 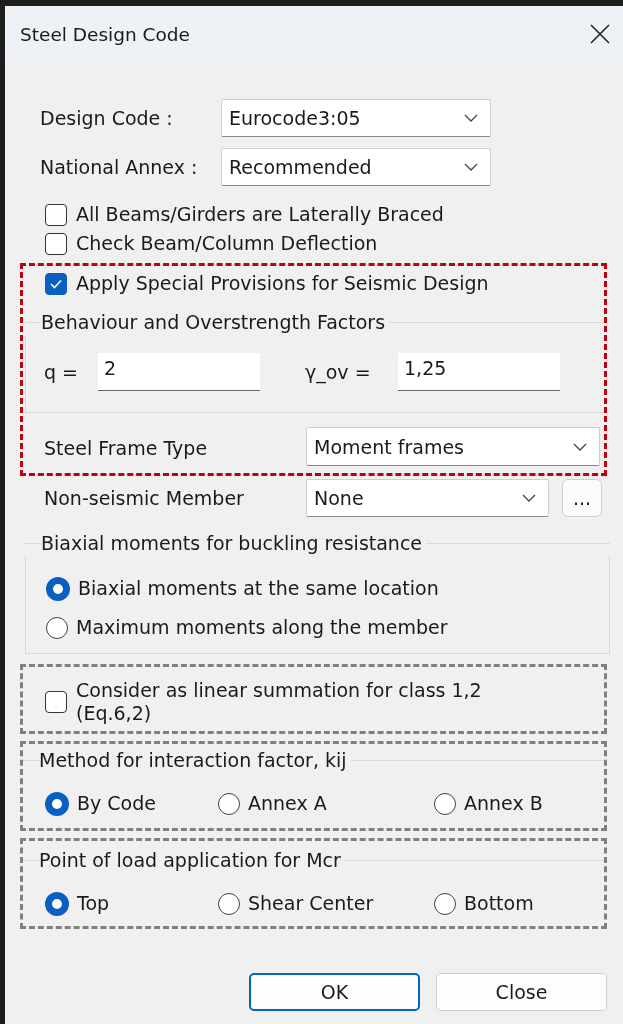 I want to click on radio-button: Top, so click(x=131, y=903).